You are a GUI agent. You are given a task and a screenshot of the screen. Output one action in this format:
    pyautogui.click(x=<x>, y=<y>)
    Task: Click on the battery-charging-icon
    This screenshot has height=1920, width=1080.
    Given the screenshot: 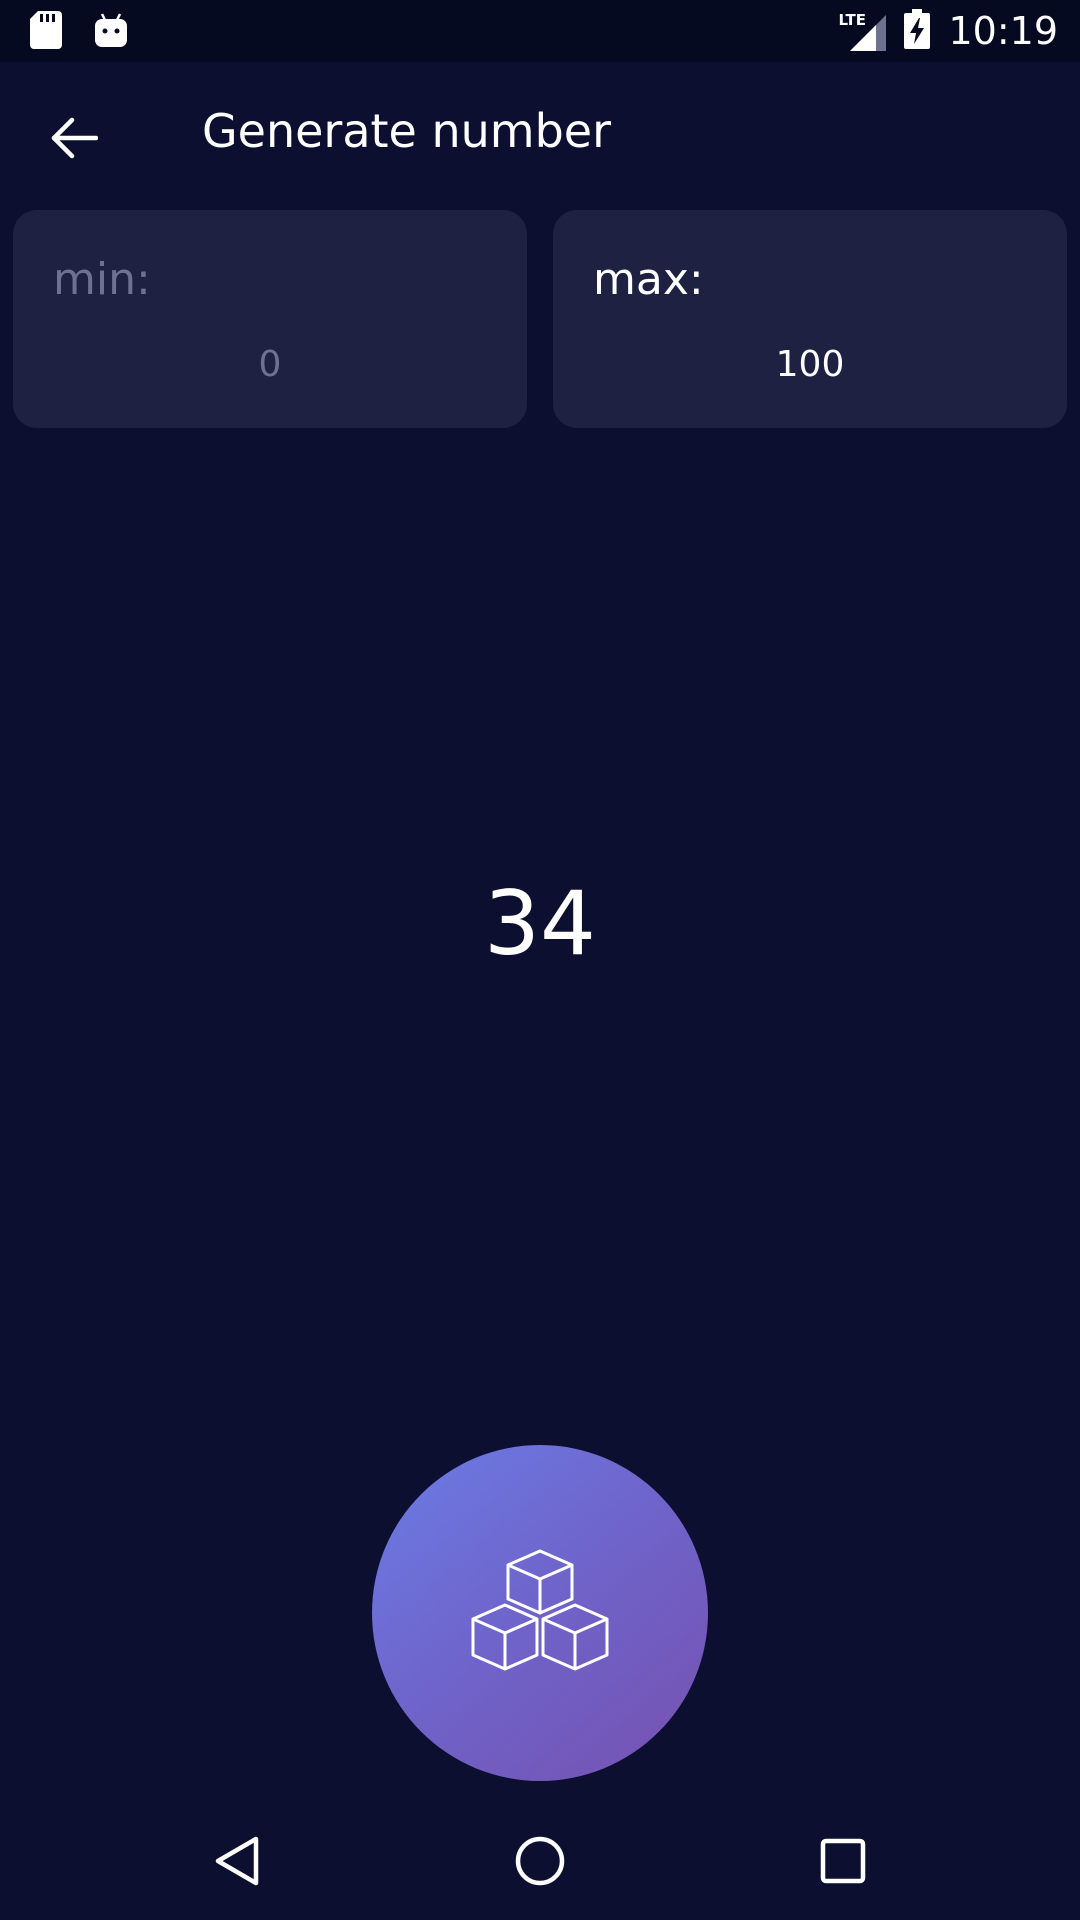 What is the action you would take?
    pyautogui.click(x=917, y=31)
    